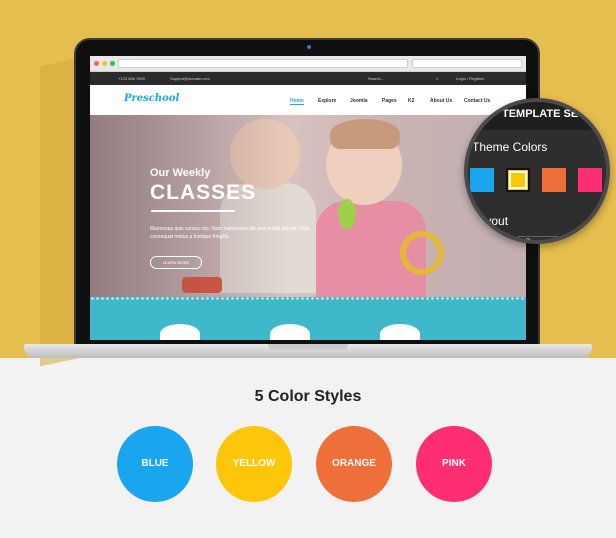  Describe the element at coordinates (554, 180) in the screenshot. I see `swatch-orange` at that location.